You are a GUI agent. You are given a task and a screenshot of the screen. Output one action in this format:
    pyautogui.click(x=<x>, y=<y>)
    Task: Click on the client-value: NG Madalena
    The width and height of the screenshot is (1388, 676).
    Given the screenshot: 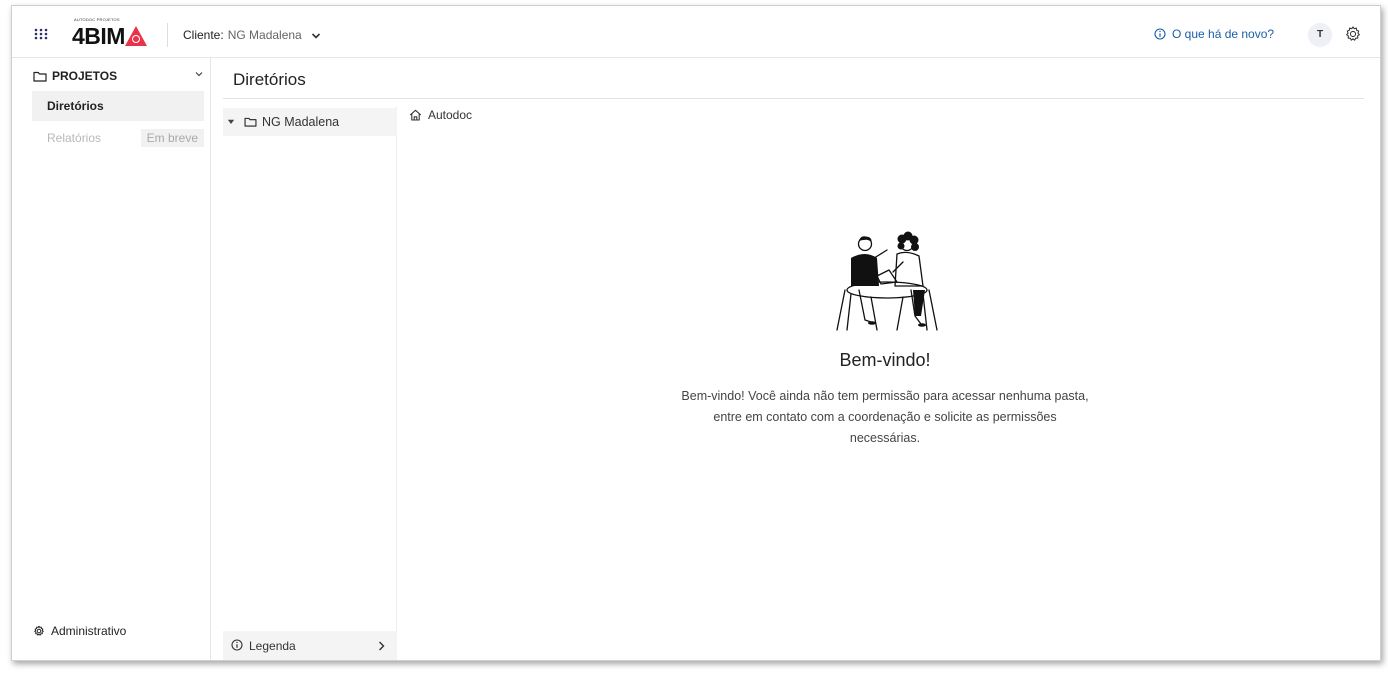 What is the action you would take?
    pyautogui.click(x=264, y=35)
    